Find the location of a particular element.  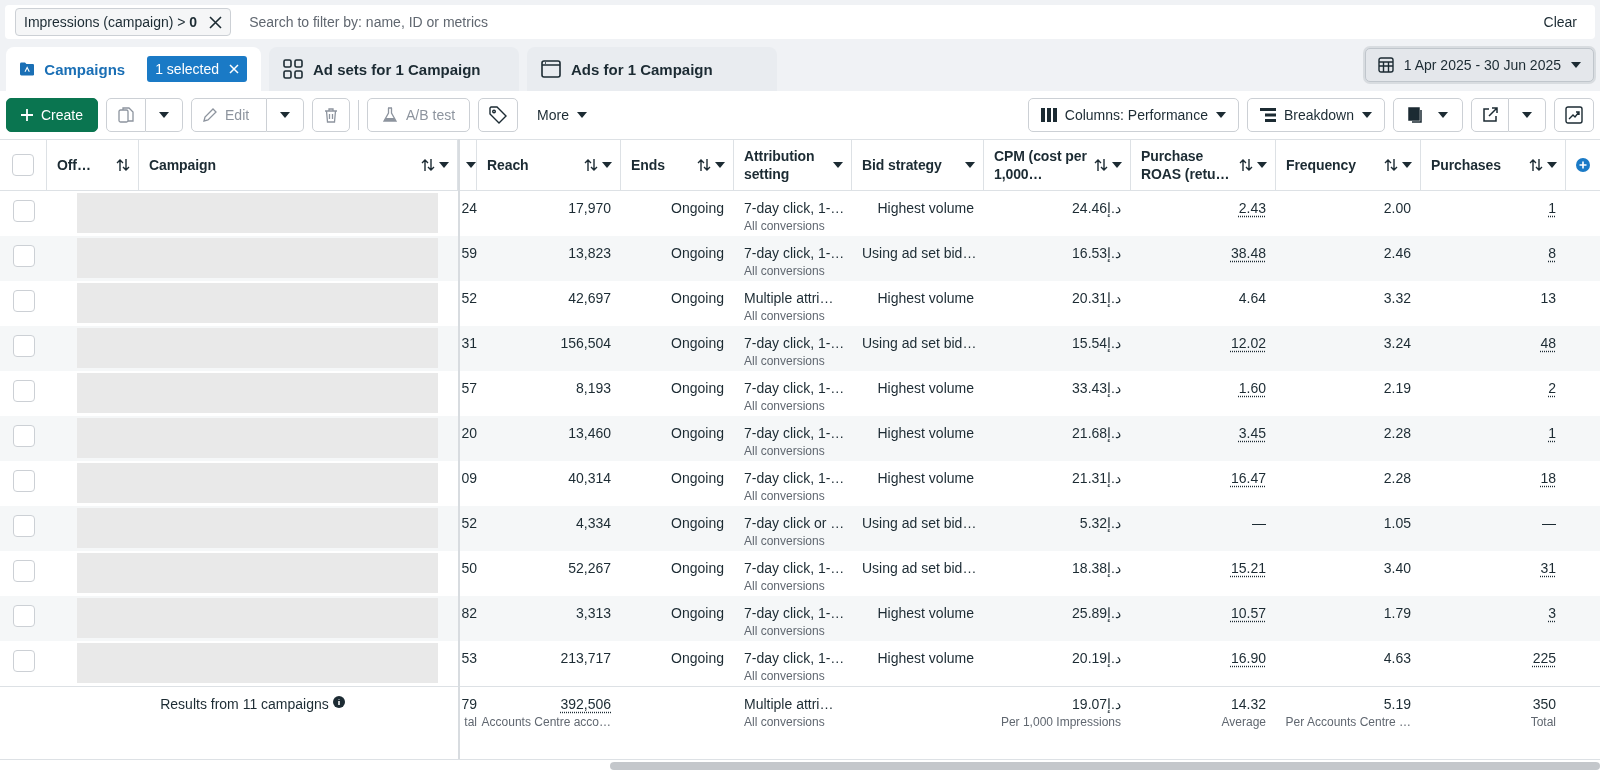

table-cell: 3 is located at coordinates (1552, 613).